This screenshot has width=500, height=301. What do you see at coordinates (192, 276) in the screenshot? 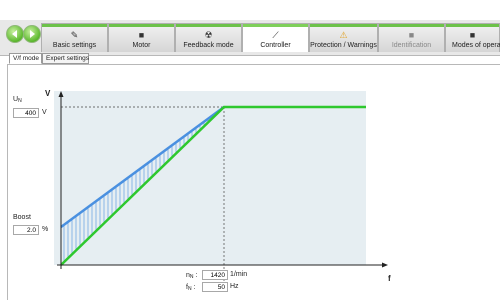
I see `nn-label: nN :` at bounding box center [192, 276].